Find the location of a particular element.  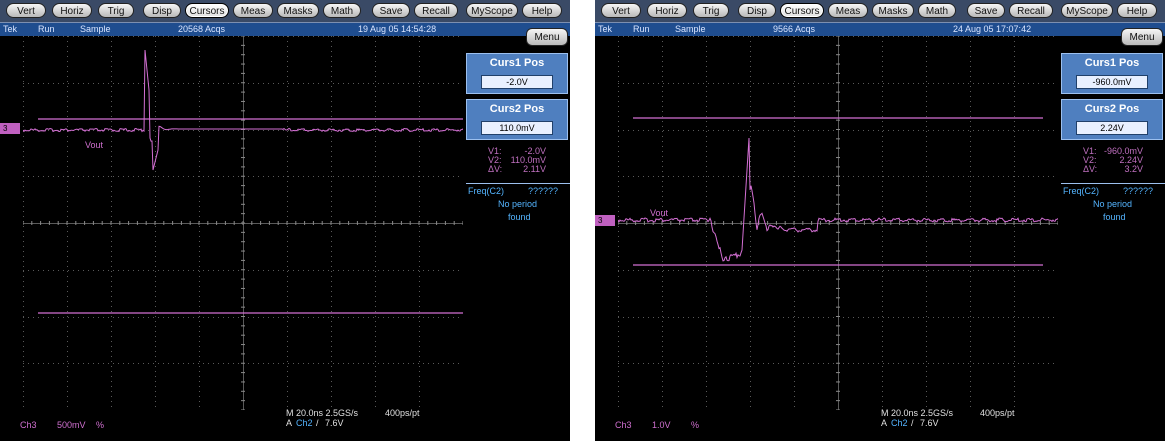

curs1-value: -2.0V is located at coordinates (517, 82).